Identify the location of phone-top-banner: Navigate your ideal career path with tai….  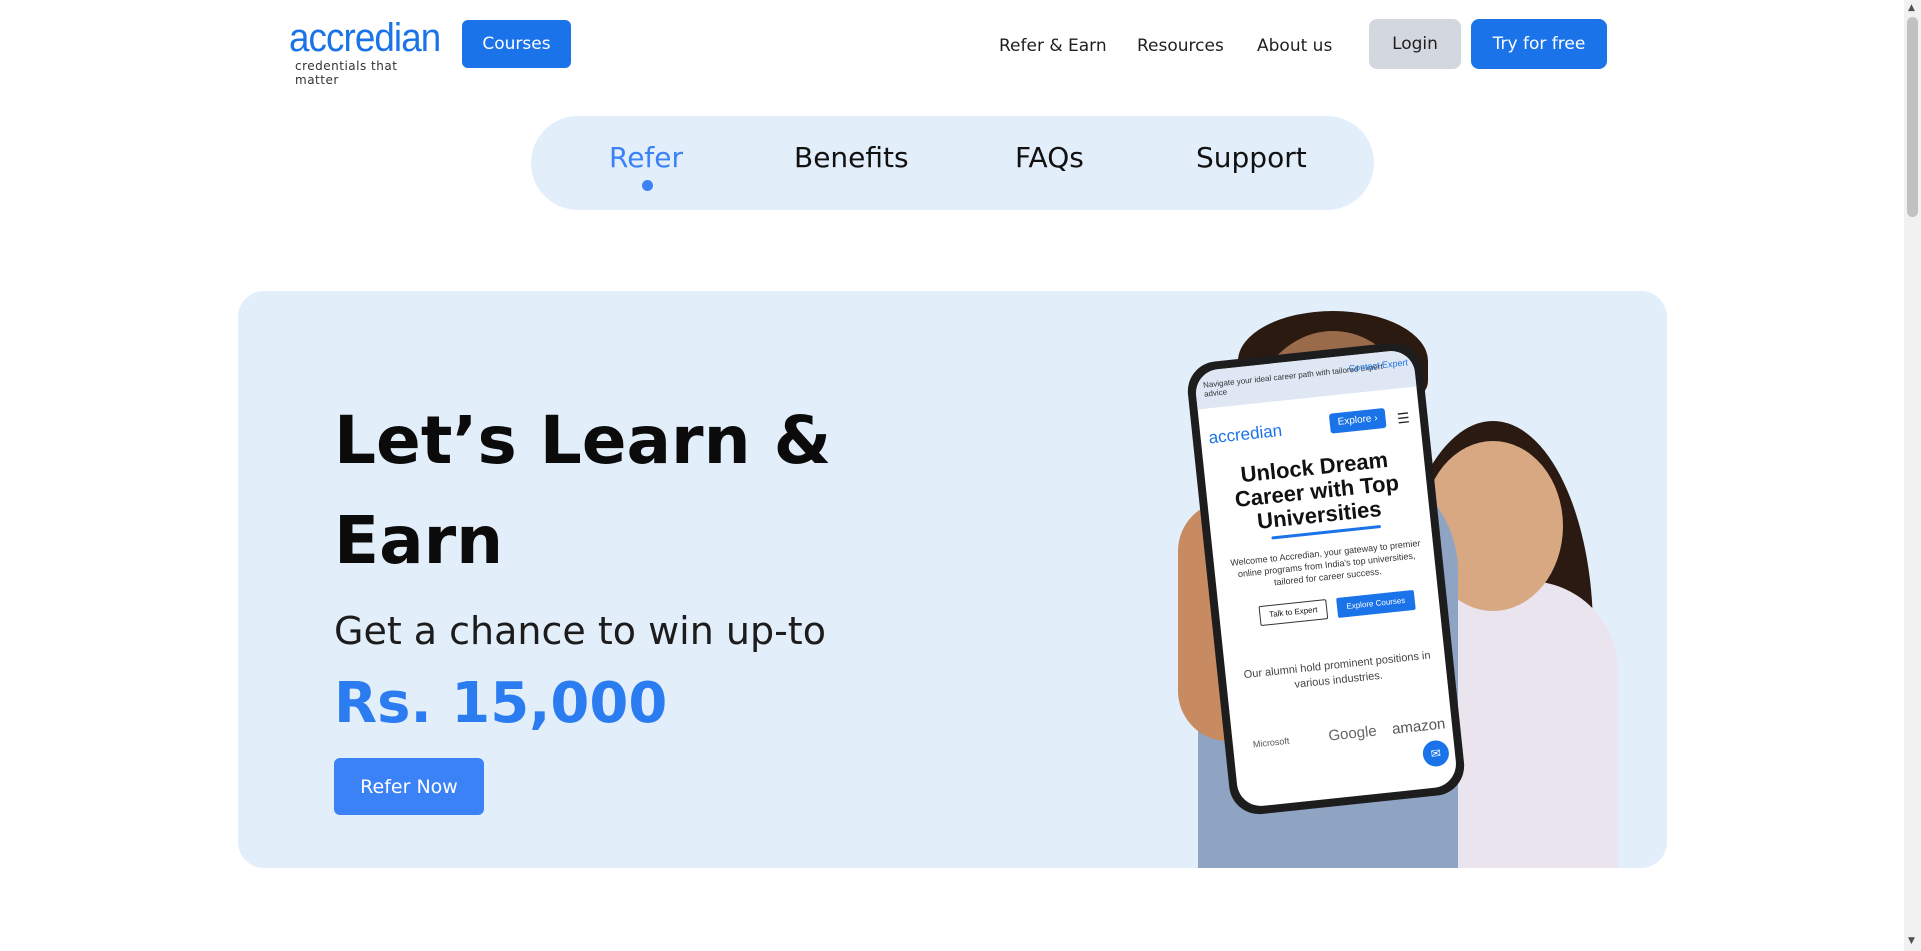
(1305, 379).